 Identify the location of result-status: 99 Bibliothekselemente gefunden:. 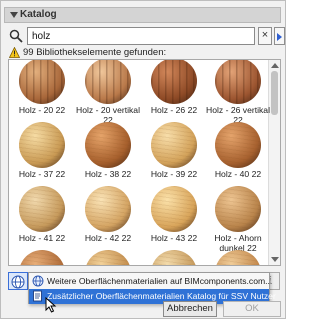
(144, 53).